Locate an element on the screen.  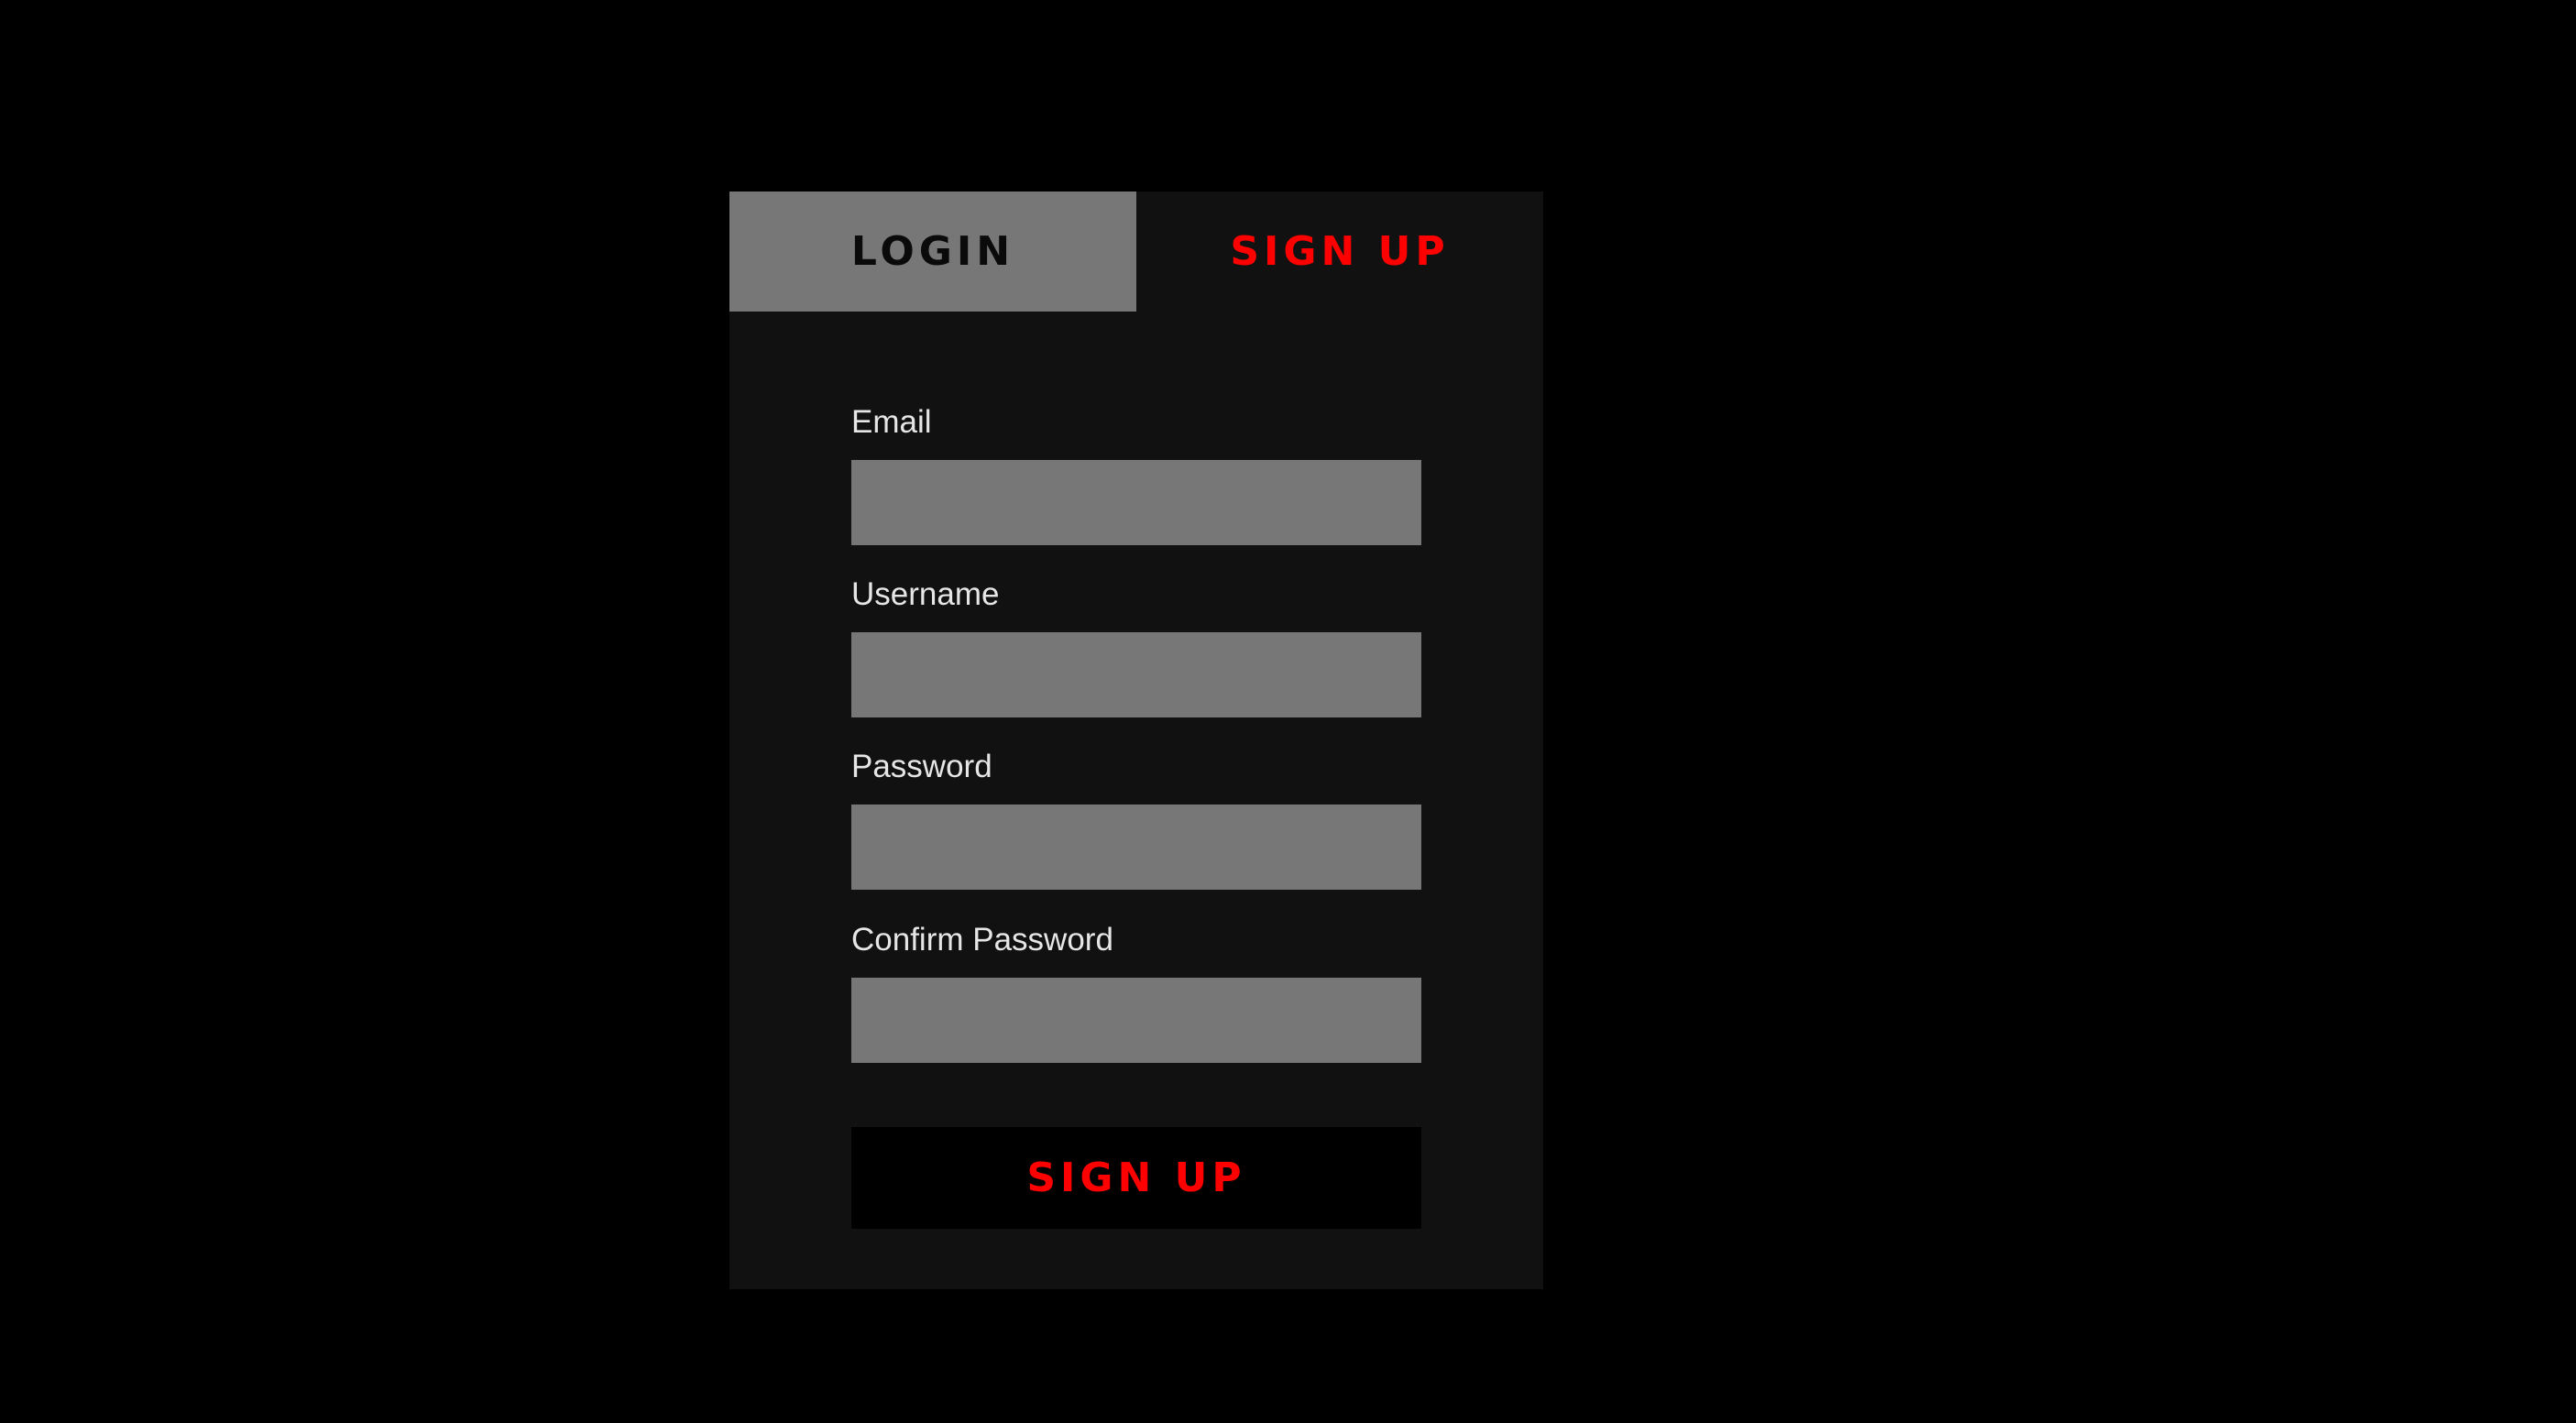
confirm-password-field is located at coordinates (1136, 1020).